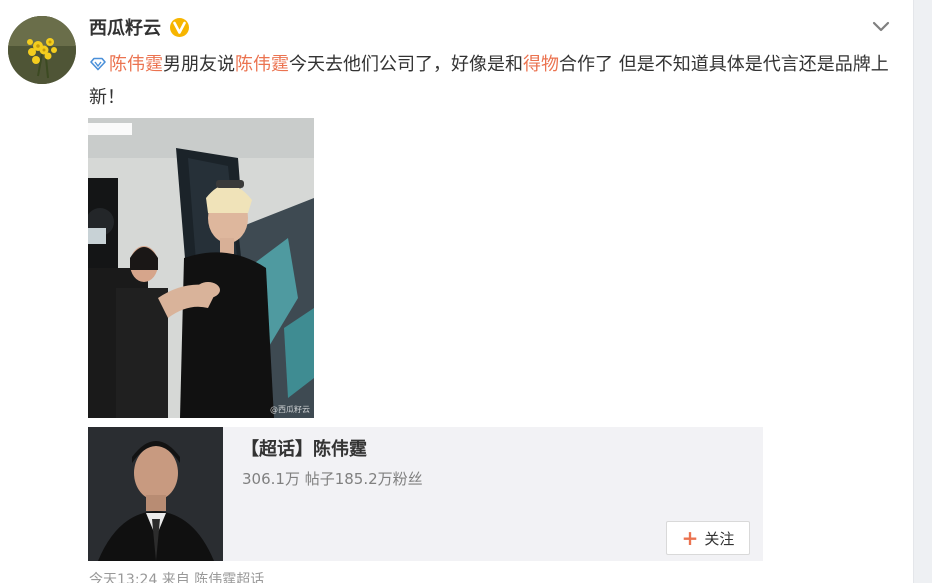 The width and height of the screenshot is (932, 583). Describe the element at coordinates (922, 291) in the screenshot. I see `page-scroll-gutter` at that location.